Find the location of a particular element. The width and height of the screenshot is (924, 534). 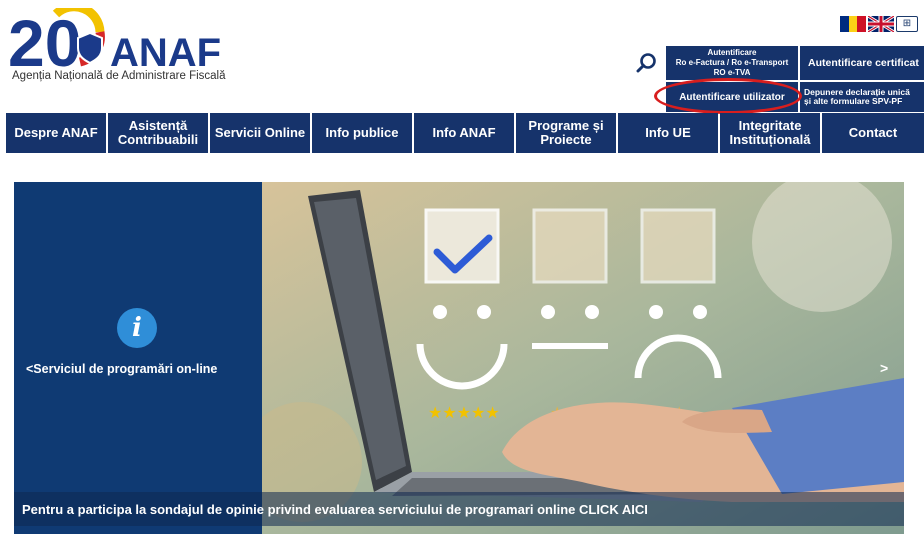

auth-efactura-line: Ro e-Factura / Ro e-Transport is located at coordinates (732, 62).